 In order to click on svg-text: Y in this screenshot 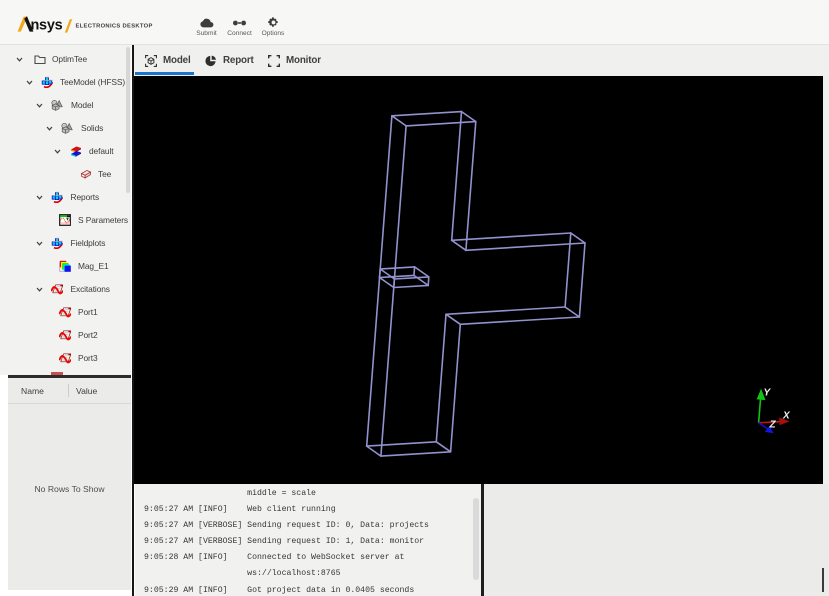, I will do `click(768, 393)`.